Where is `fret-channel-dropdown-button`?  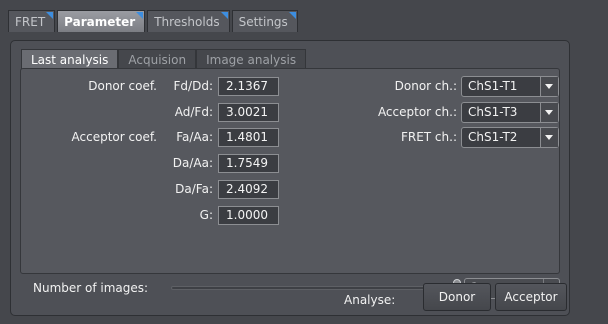 fret-channel-dropdown-button is located at coordinates (549, 137).